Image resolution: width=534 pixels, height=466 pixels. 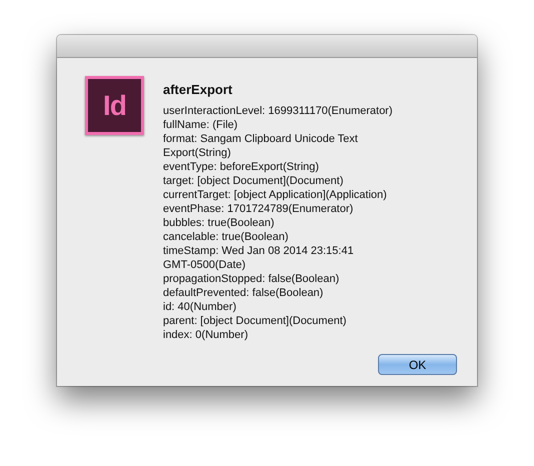 I want to click on property-line: eventType: beforeExport(String), so click(x=241, y=167).